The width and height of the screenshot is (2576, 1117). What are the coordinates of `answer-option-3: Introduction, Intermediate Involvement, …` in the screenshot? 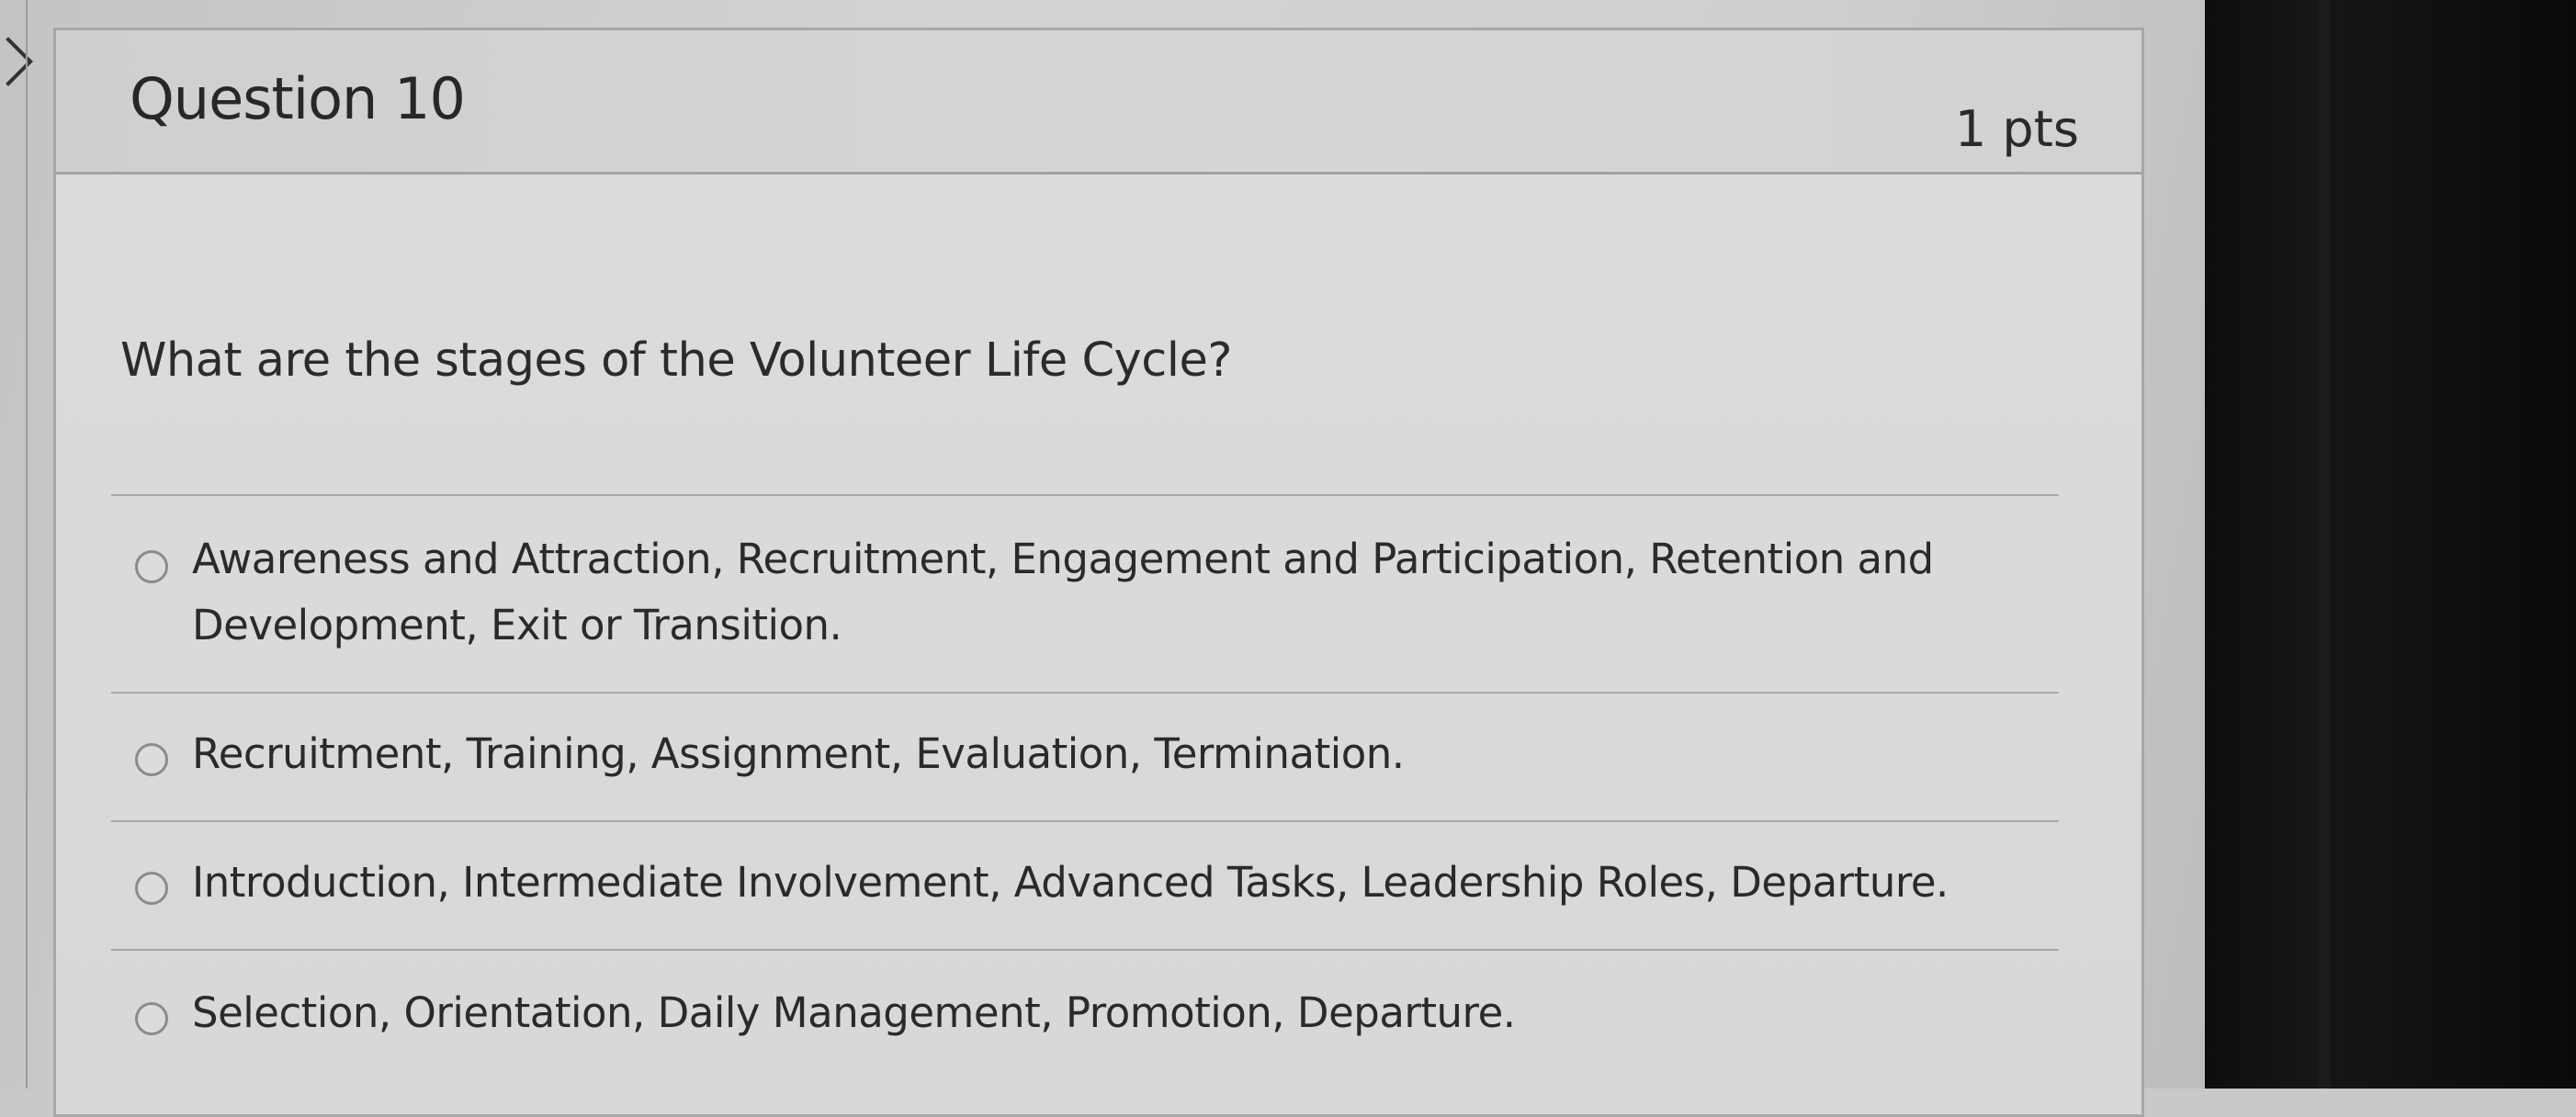 It's located at (1094, 886).